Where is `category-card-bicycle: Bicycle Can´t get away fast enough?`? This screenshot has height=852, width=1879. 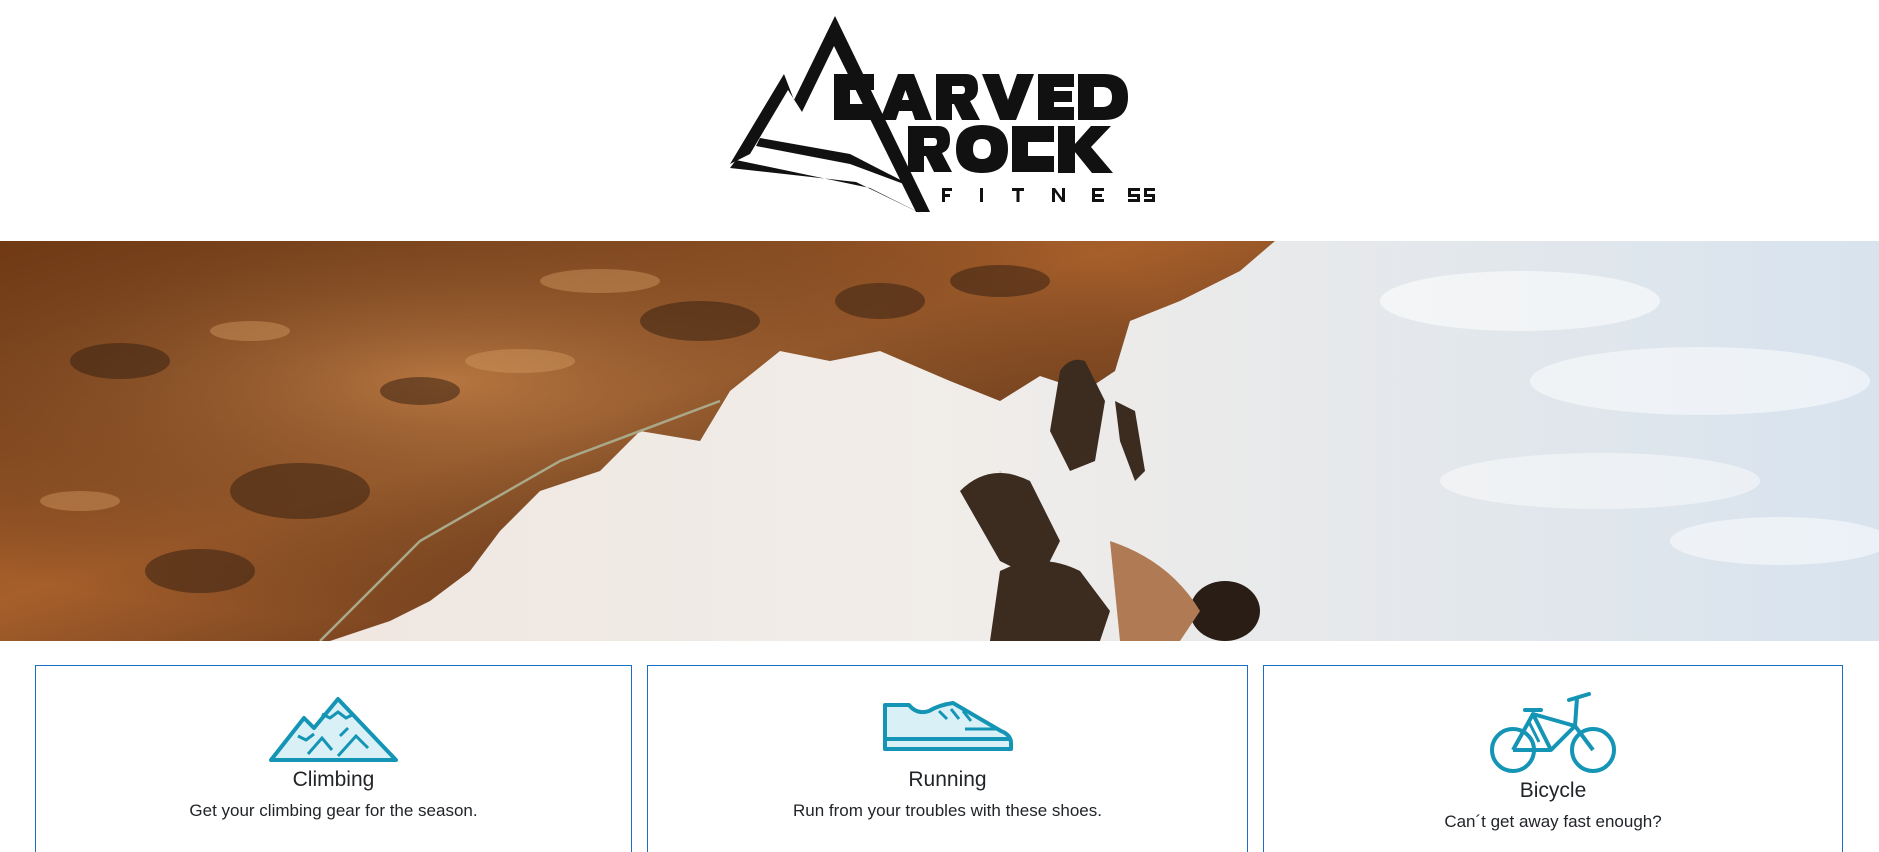
category-card-bicycle: Bicycle Can´t get away fast enough? is located at coordinates (1553, 758).